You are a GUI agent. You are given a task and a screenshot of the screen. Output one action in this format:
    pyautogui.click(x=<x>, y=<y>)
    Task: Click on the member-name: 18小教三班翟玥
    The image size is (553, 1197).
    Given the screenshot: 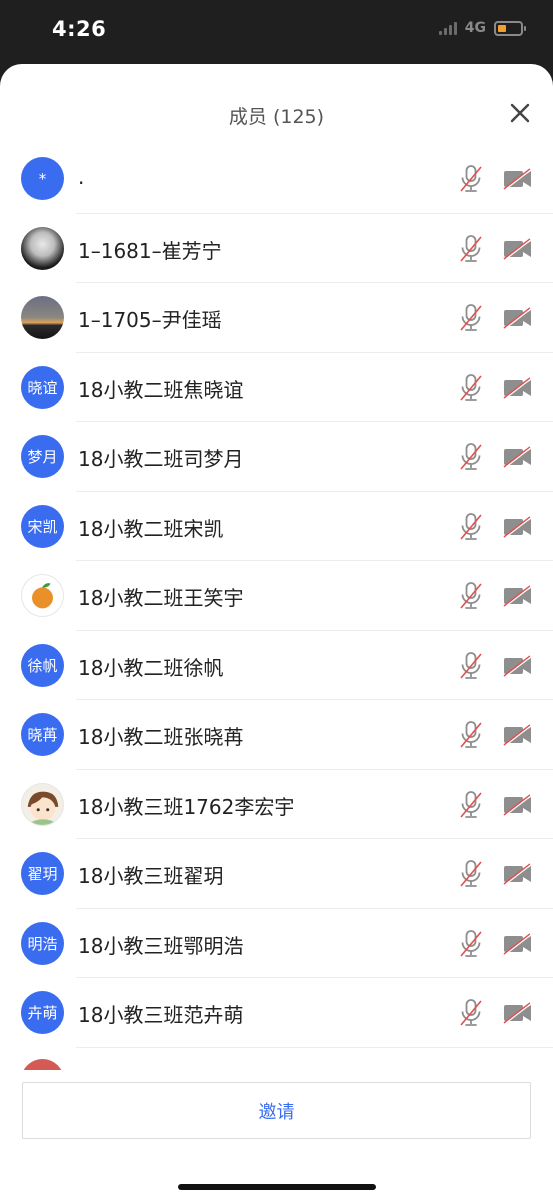 What is the action you would take?
    pyautogui.click(x=151, y=876)
    